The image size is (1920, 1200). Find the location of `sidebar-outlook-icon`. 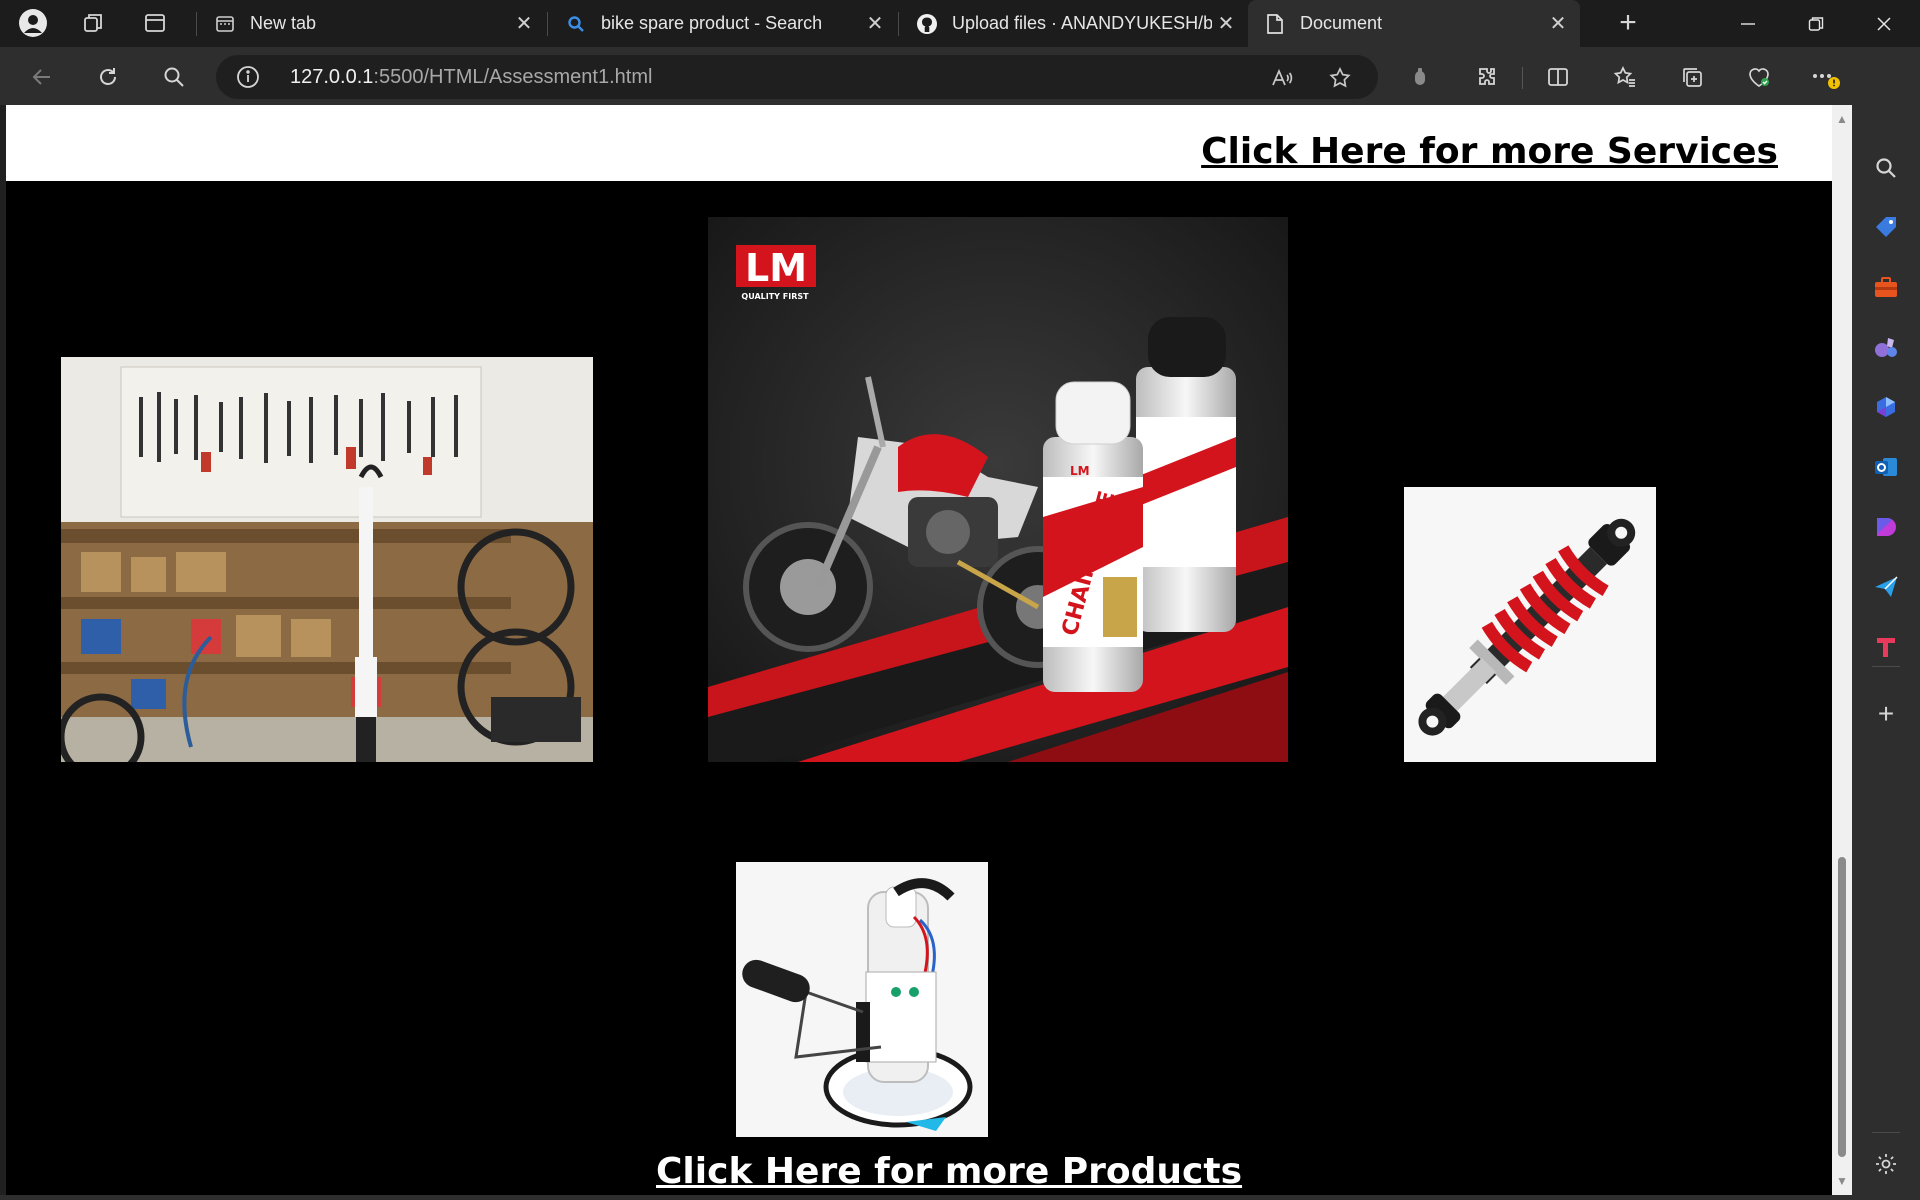

sidebar-outlook-icon is located at coordinates (1886, 467).